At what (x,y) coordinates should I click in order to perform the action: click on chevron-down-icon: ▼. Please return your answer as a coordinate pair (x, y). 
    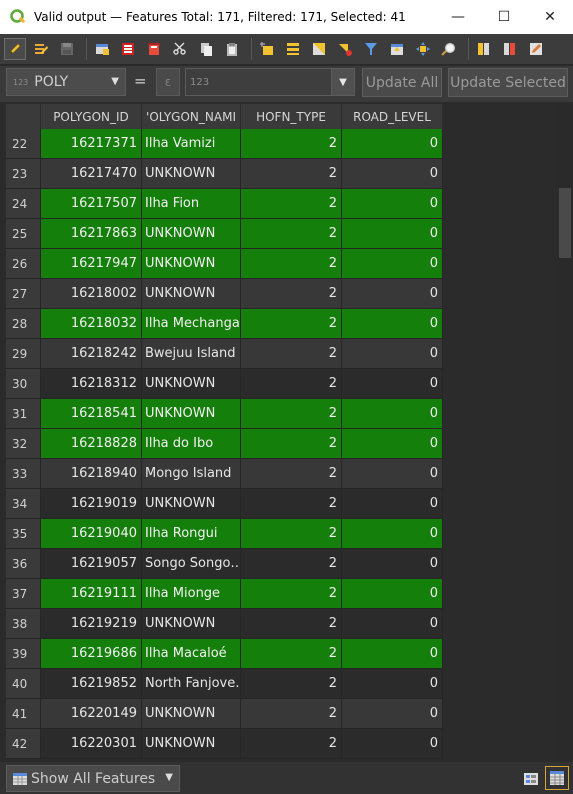
    Looking at the image, I should click on (342, 82).